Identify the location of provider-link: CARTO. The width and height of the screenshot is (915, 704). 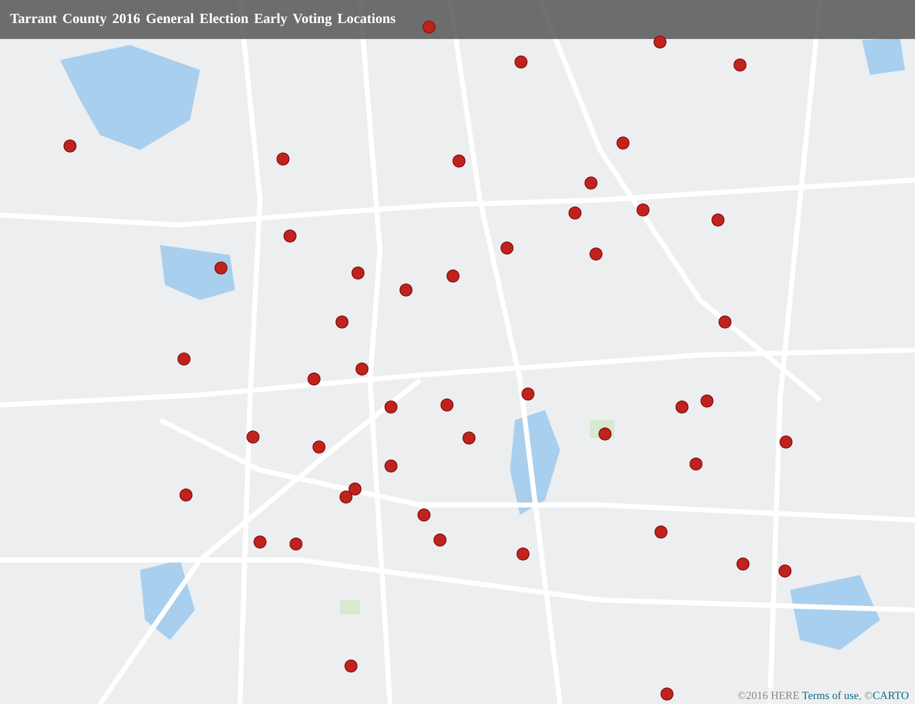
(890, 696).